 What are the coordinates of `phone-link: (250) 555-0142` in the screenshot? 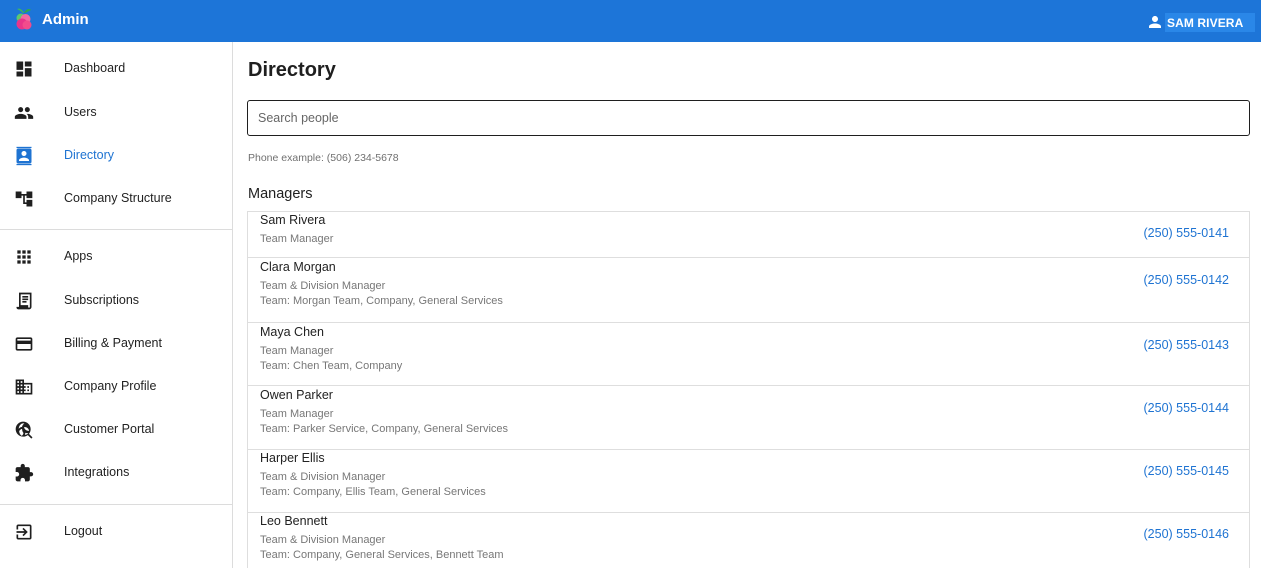 It's located at (1186, 280).